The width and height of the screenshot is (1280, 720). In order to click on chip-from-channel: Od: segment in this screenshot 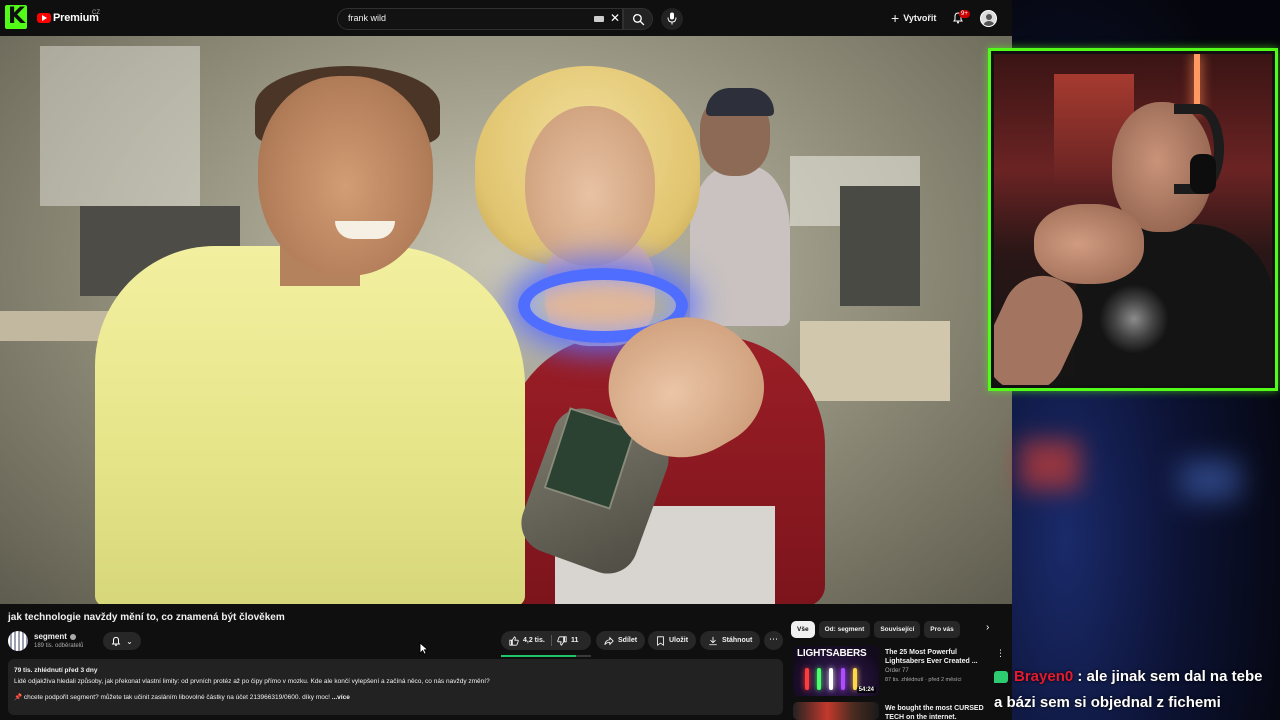, I will do `click(844, 629)`.